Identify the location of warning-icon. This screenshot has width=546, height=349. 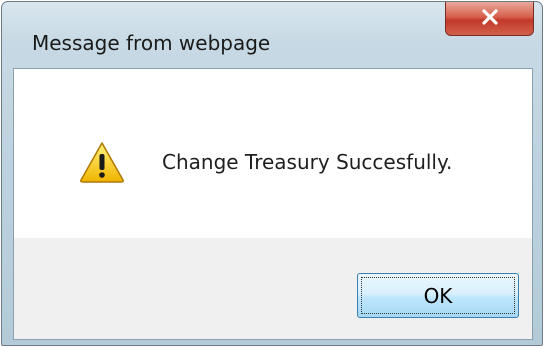
(102, 162).